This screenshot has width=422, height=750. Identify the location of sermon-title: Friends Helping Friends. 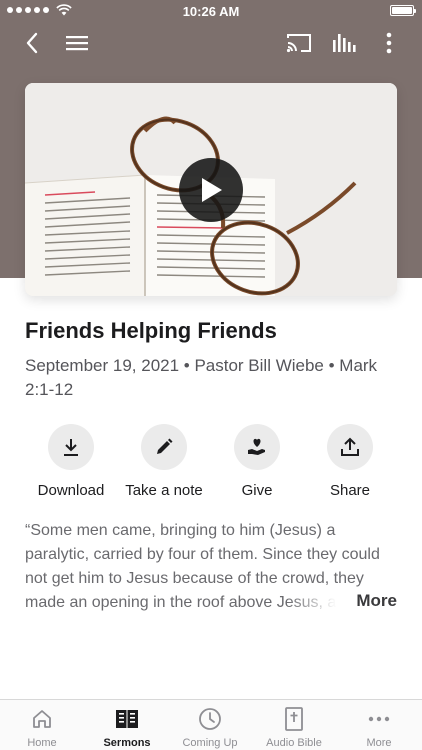
(151, 330).